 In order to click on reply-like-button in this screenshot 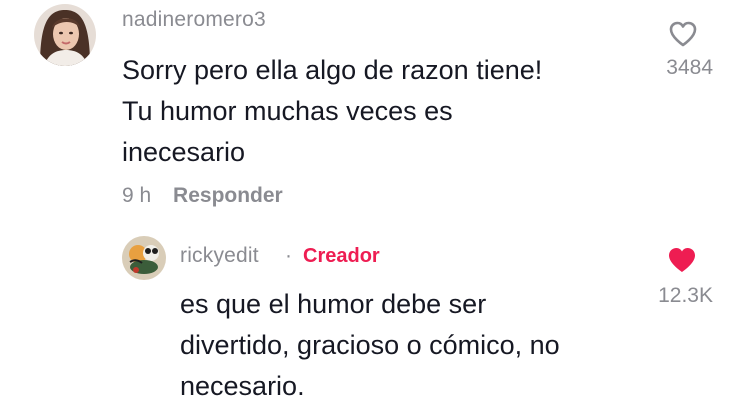, I will do `click(682, 260)`.